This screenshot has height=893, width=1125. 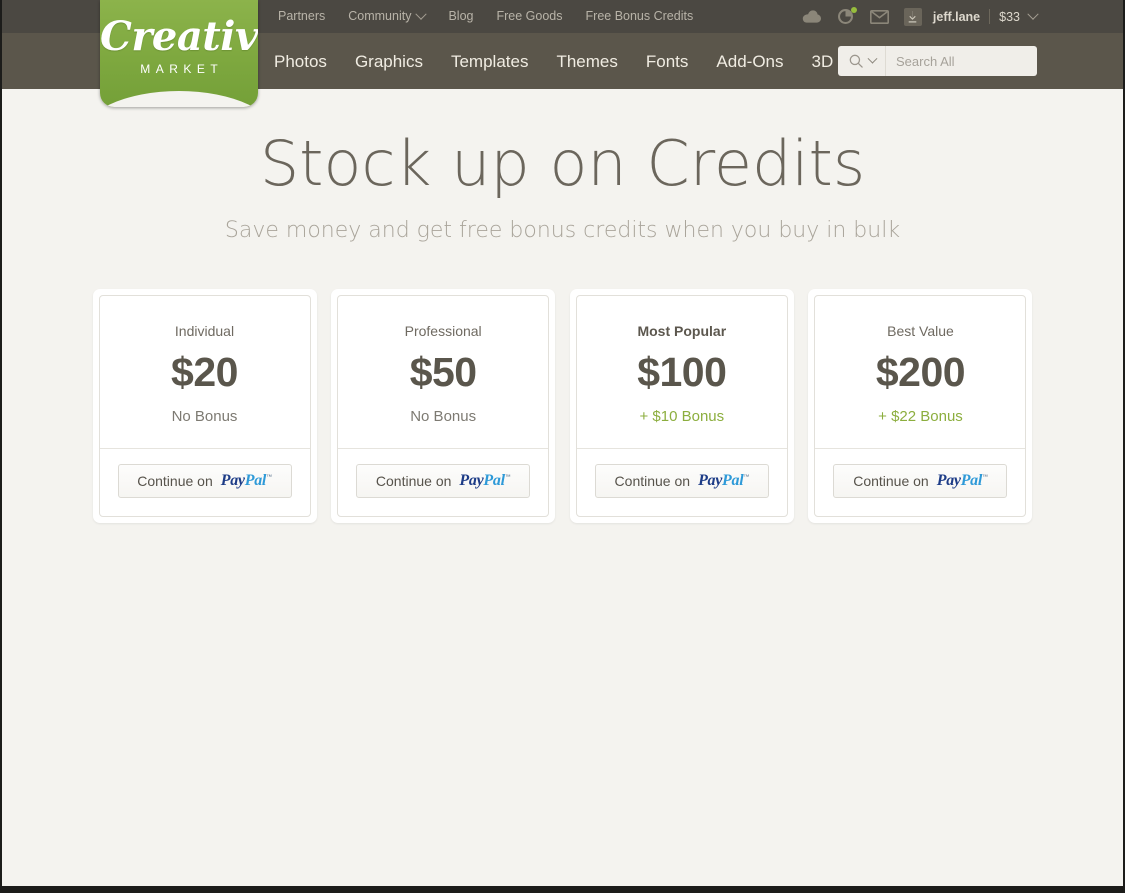 I want to click on nav-item-fonts: Fonts, so click(x=667, y=61).